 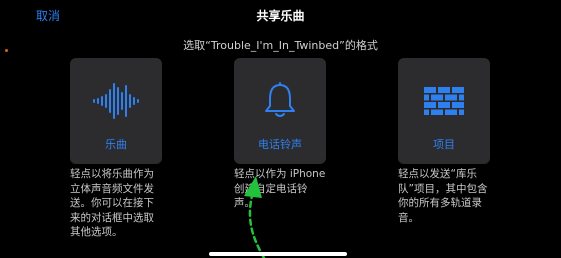 What do you see at coordinates (280, 45) in the screenshot?
I see `format-prompt: 选取“Trouble_I'm_In_Twinbed”的格式` at bounding box center [280, 45].